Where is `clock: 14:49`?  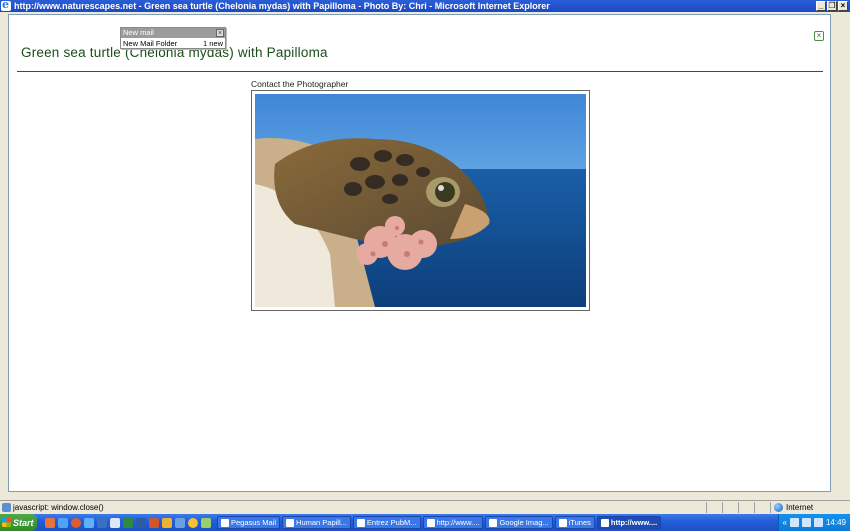 clock: 14:49 is located at coordinates (836, 522).